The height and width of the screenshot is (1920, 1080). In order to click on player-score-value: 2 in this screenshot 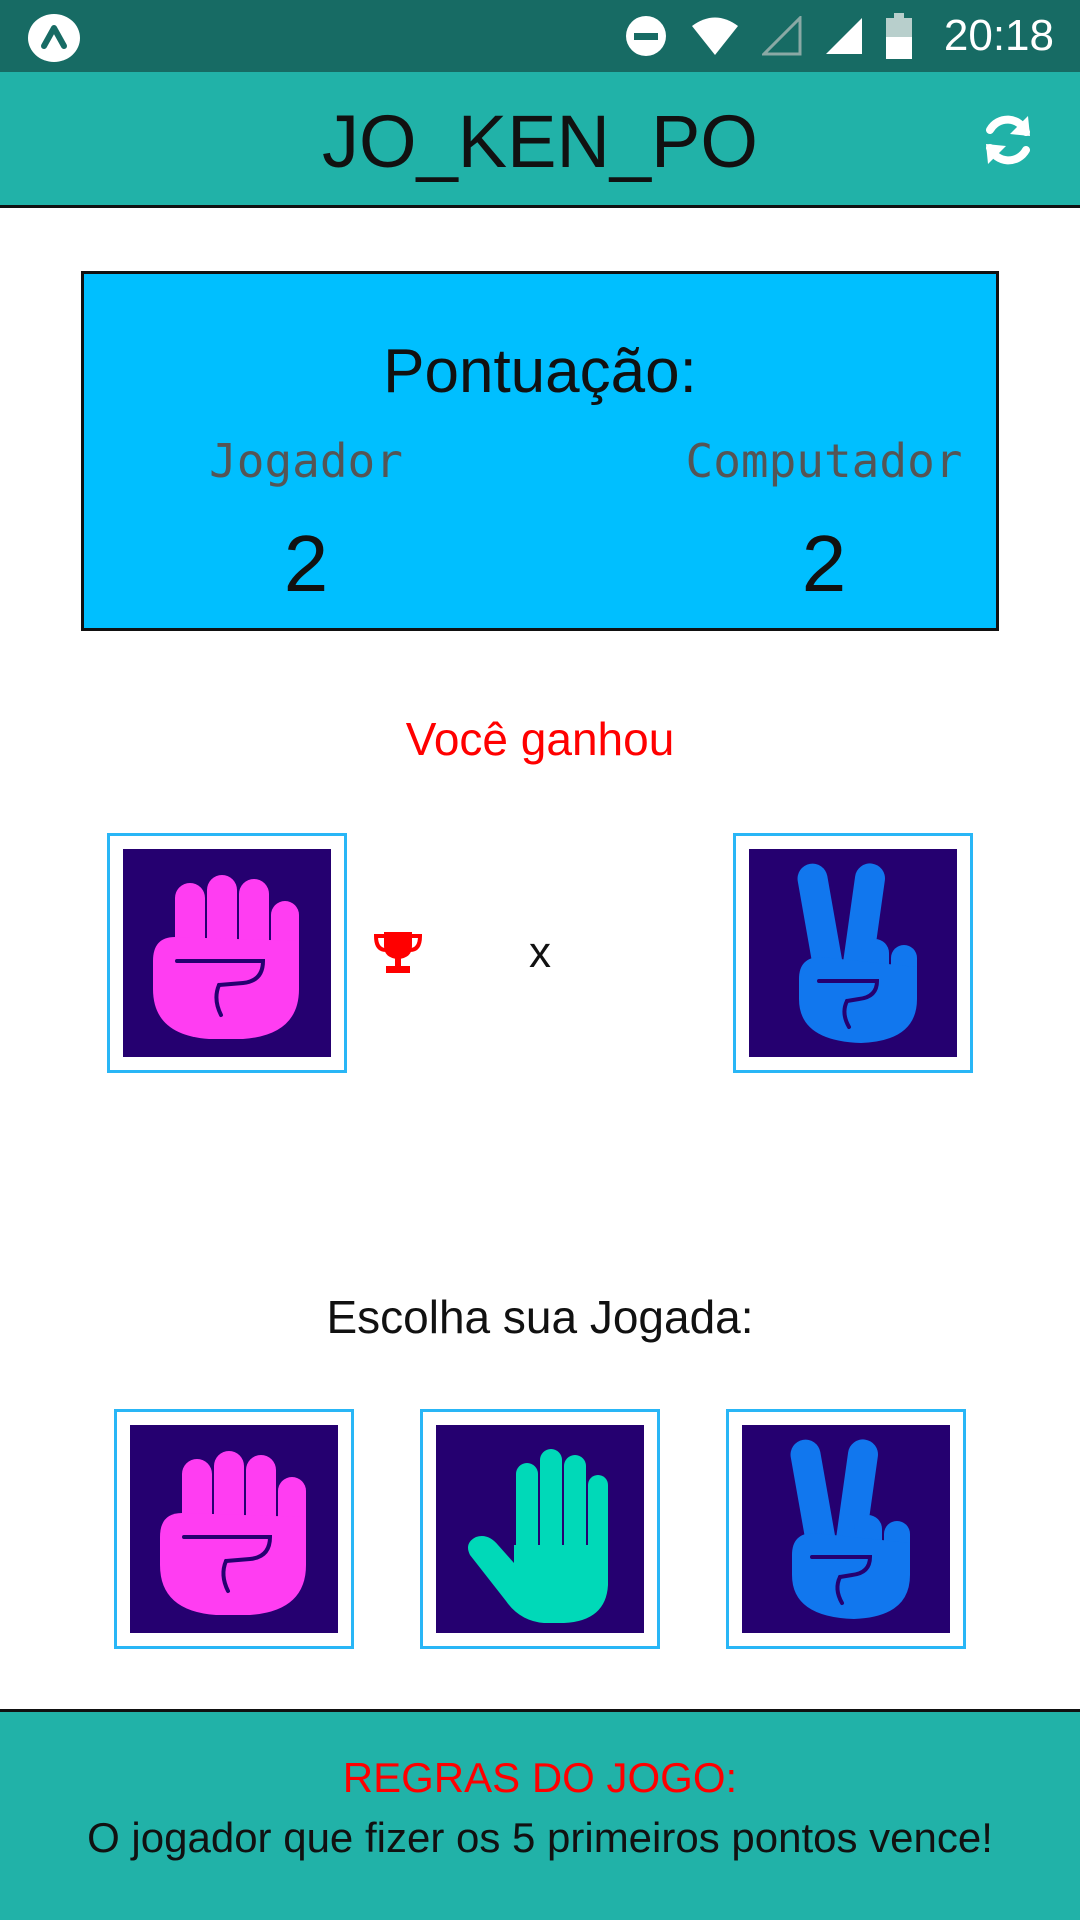, I will do `click(306, 563)`.